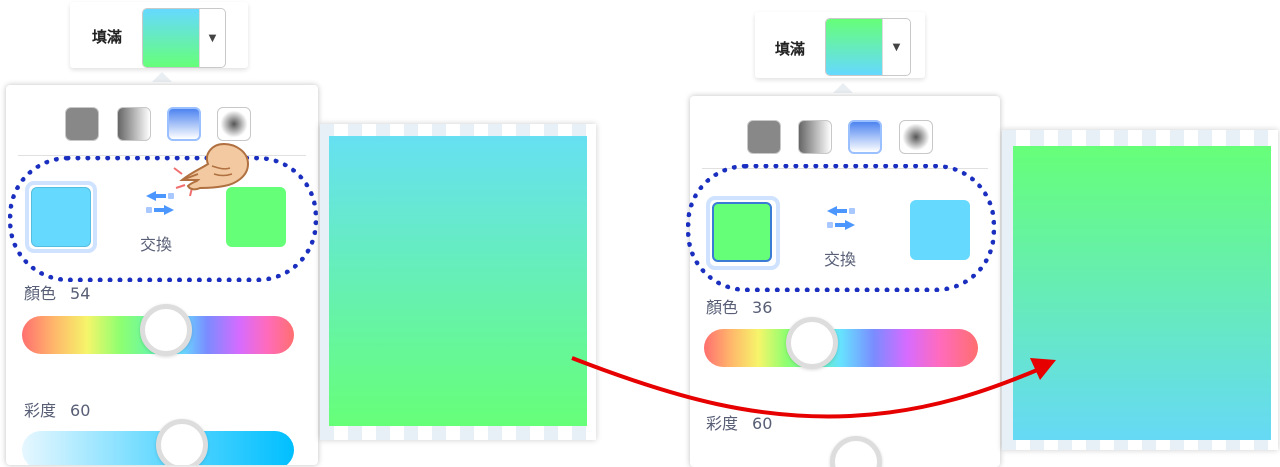  Describe the element at coordinates (57, 410) in the screenshot. I see `saturation-label: 彩度 60` at that location.